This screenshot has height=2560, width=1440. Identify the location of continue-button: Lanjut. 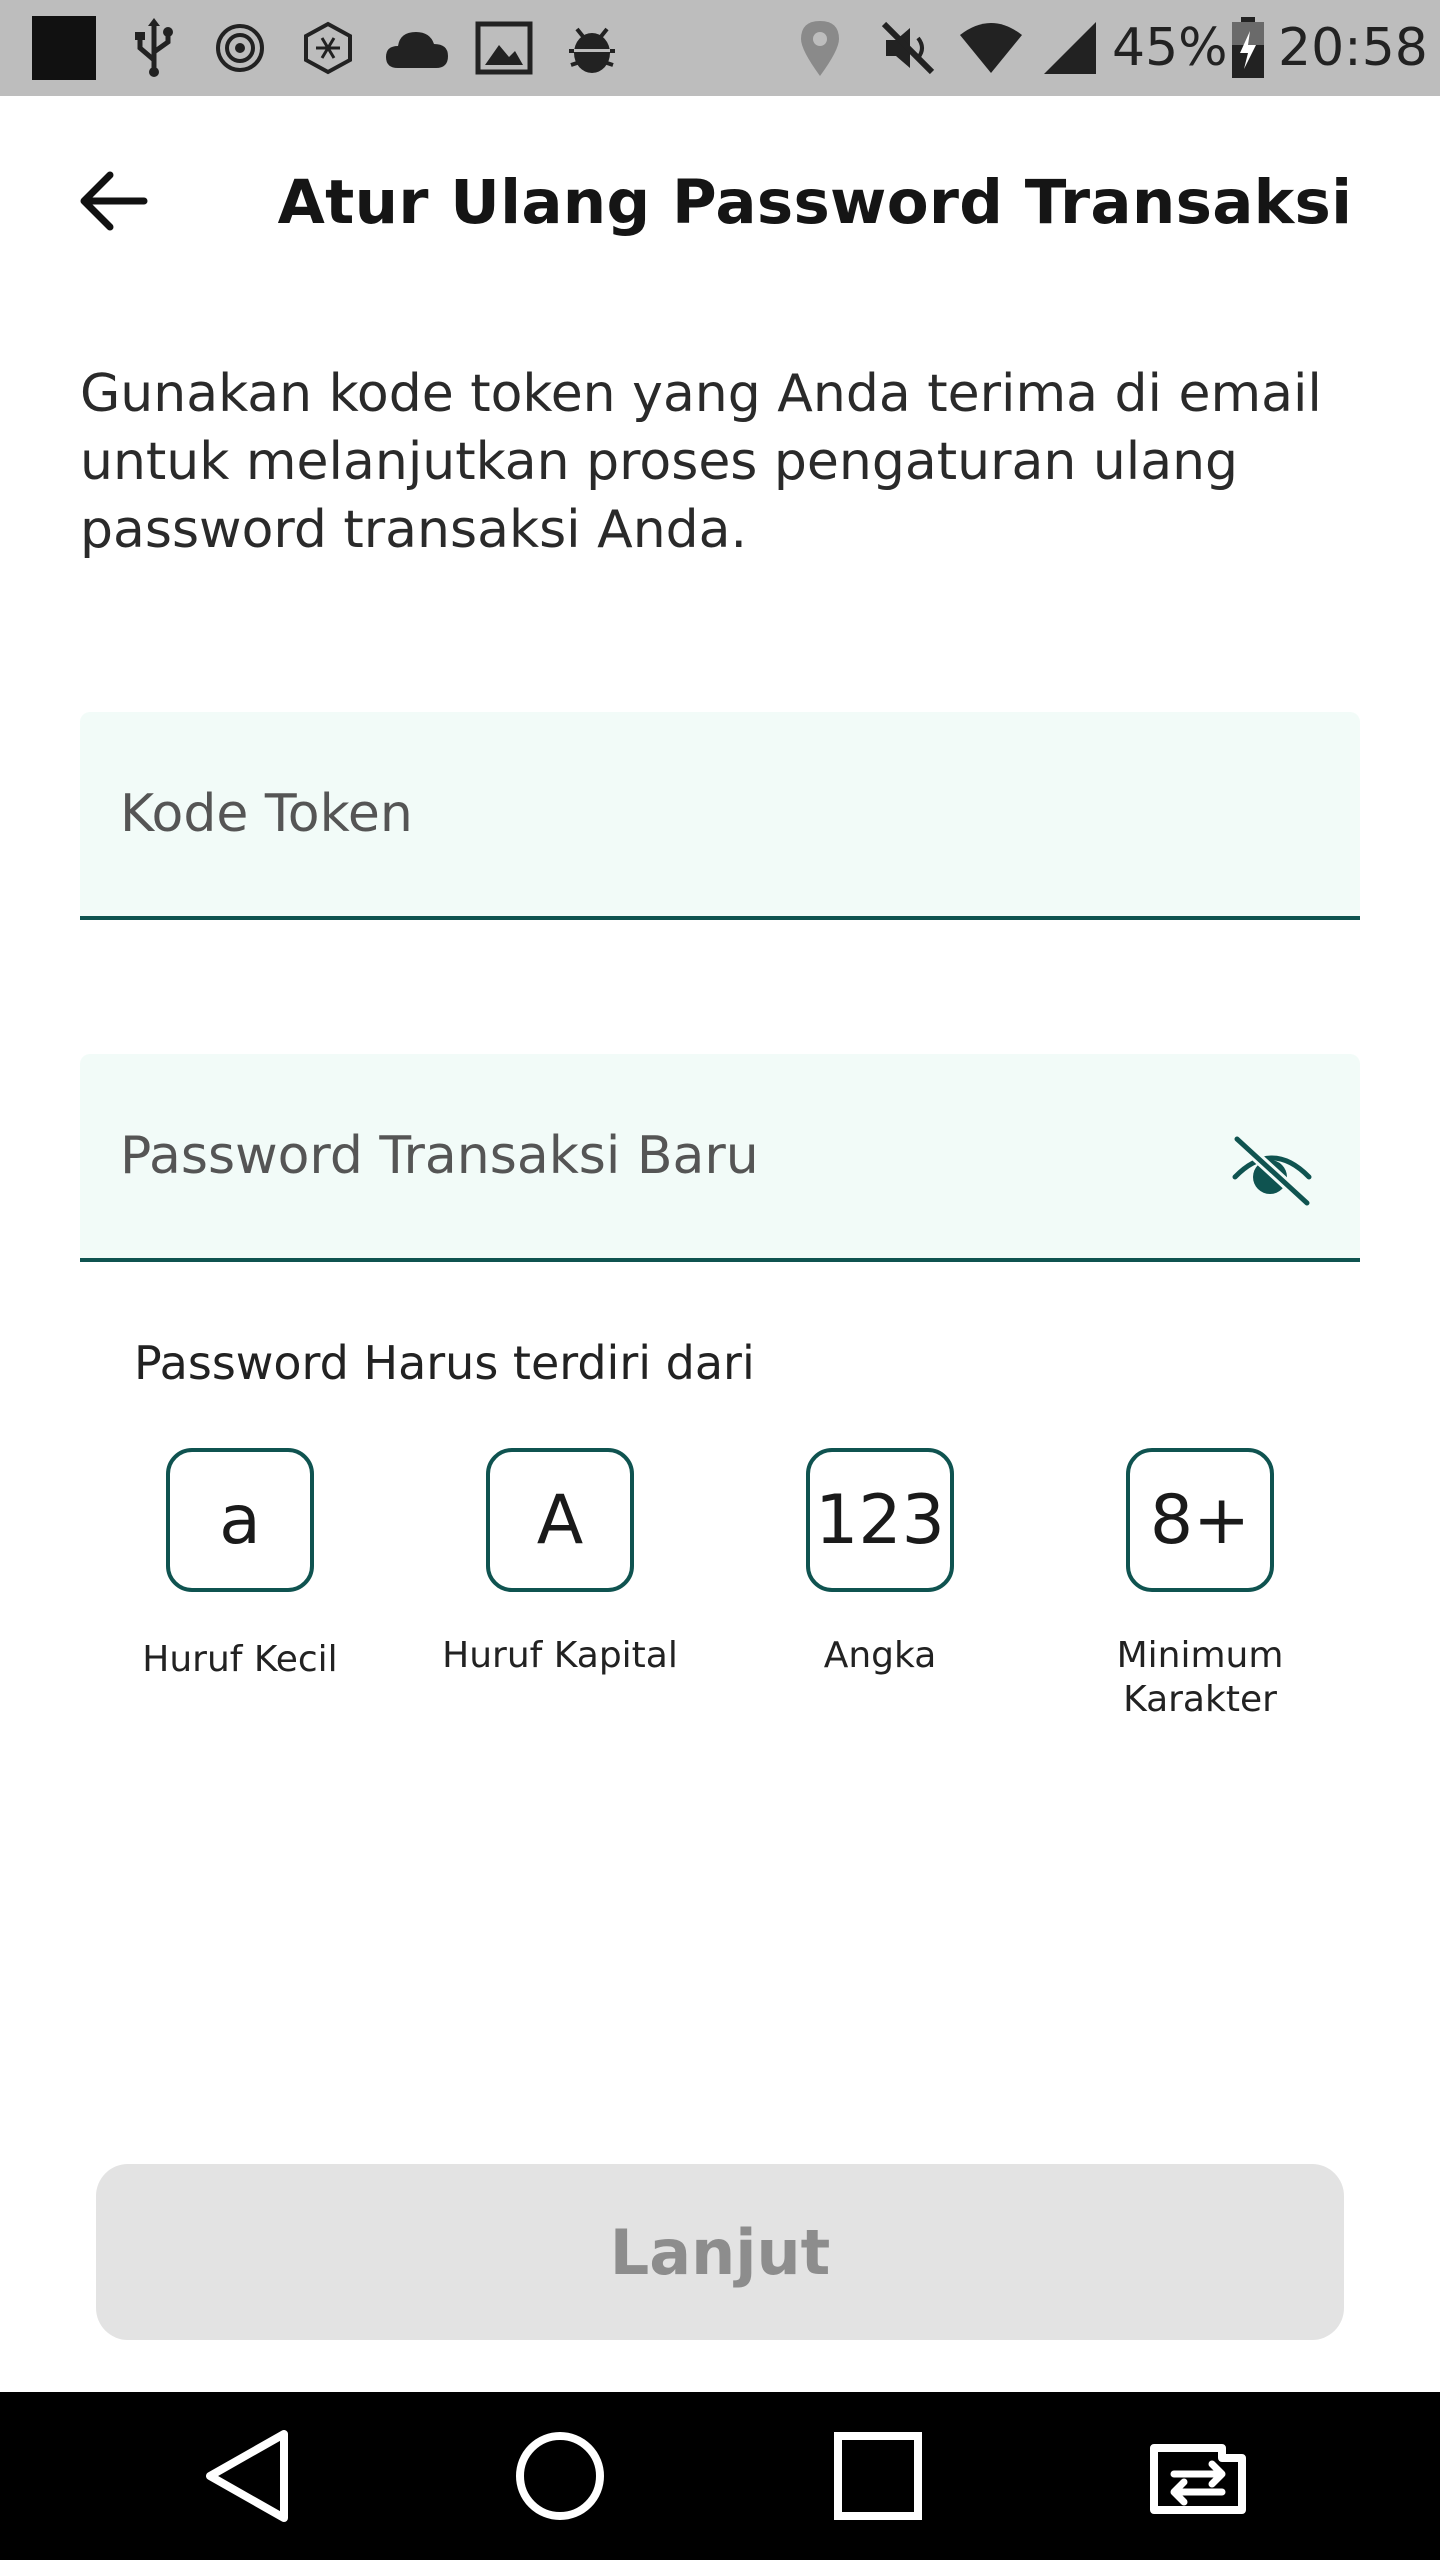
(720, 2252).